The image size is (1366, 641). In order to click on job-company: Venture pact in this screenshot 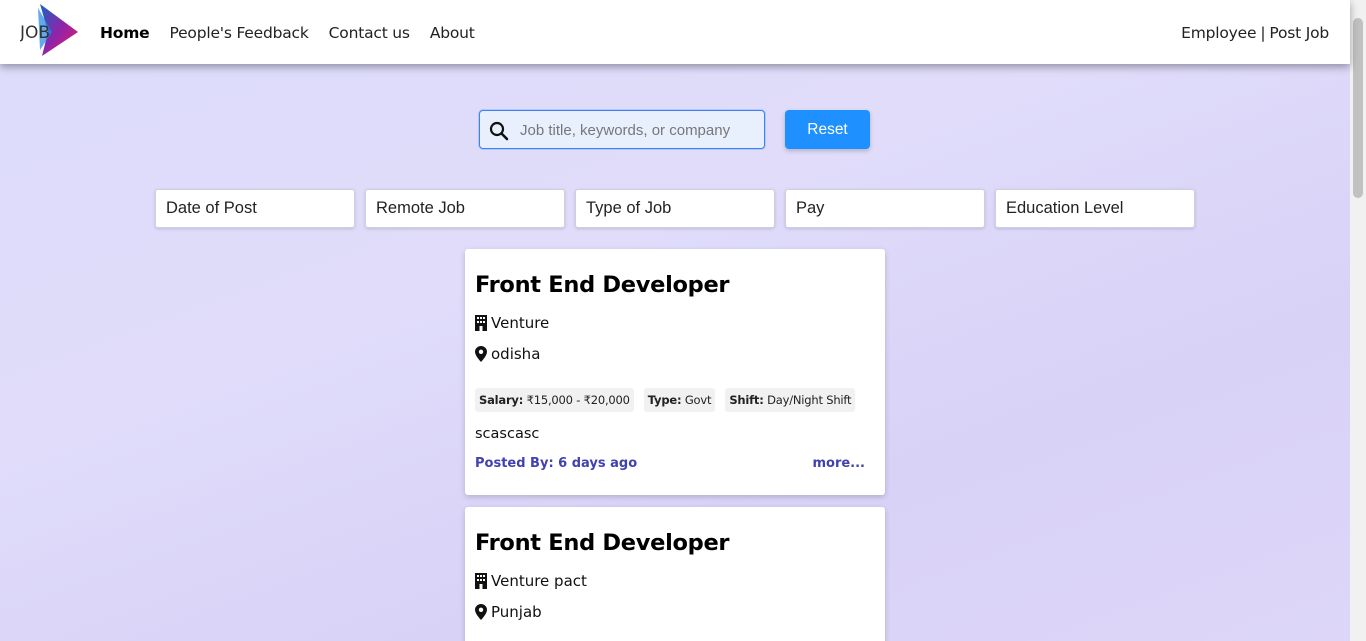, I will do `click(539, 581)`.